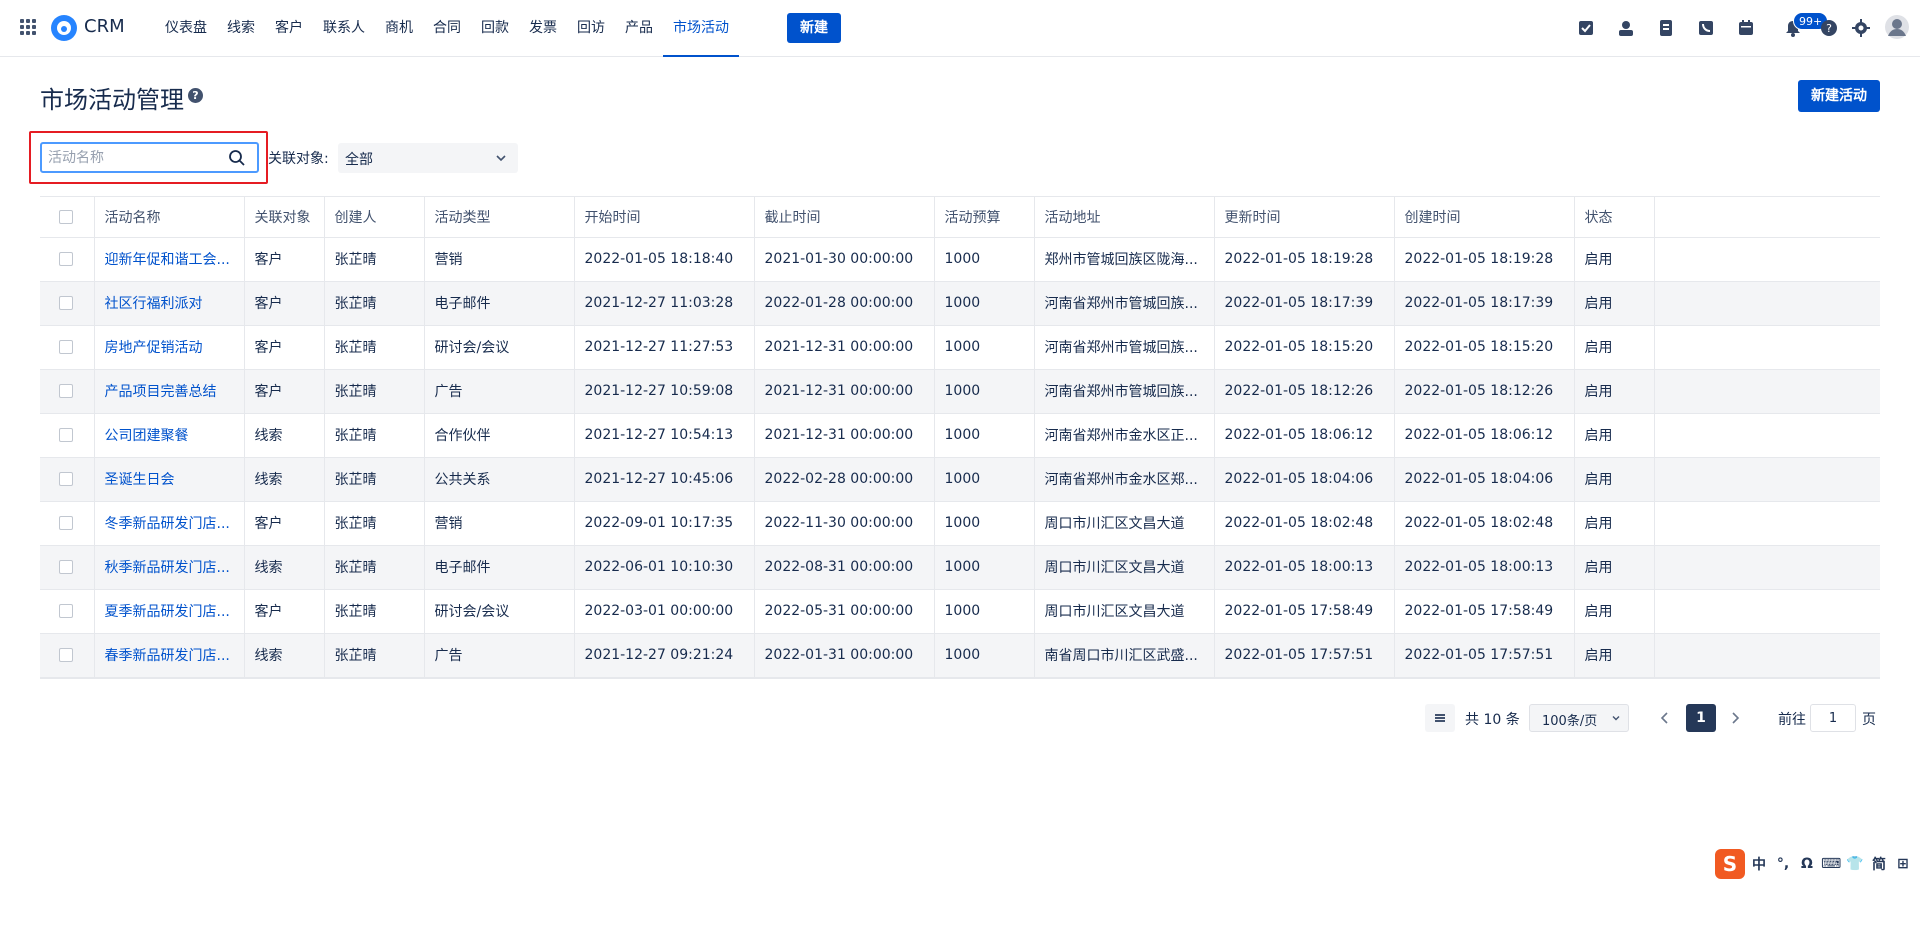 The width and height of the screenshot is (1920, 937). I want to click on nav-item: 产品, so click(639, 28).